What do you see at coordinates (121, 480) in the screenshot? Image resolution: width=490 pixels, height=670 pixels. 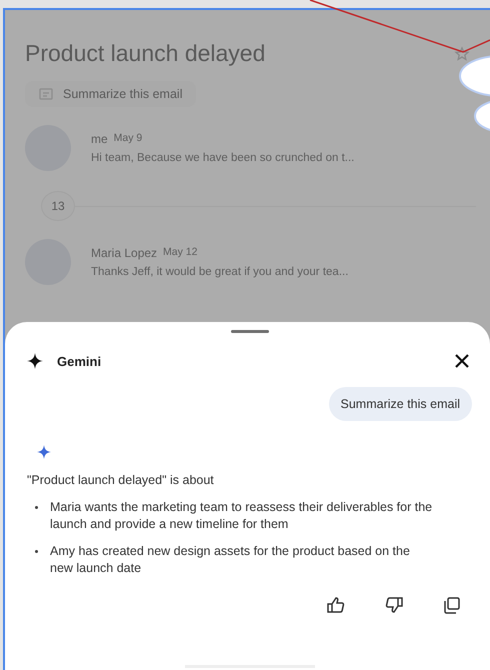 I see `summary-intro: "Product launch delayed" is about` at bounding box center [121, 480].